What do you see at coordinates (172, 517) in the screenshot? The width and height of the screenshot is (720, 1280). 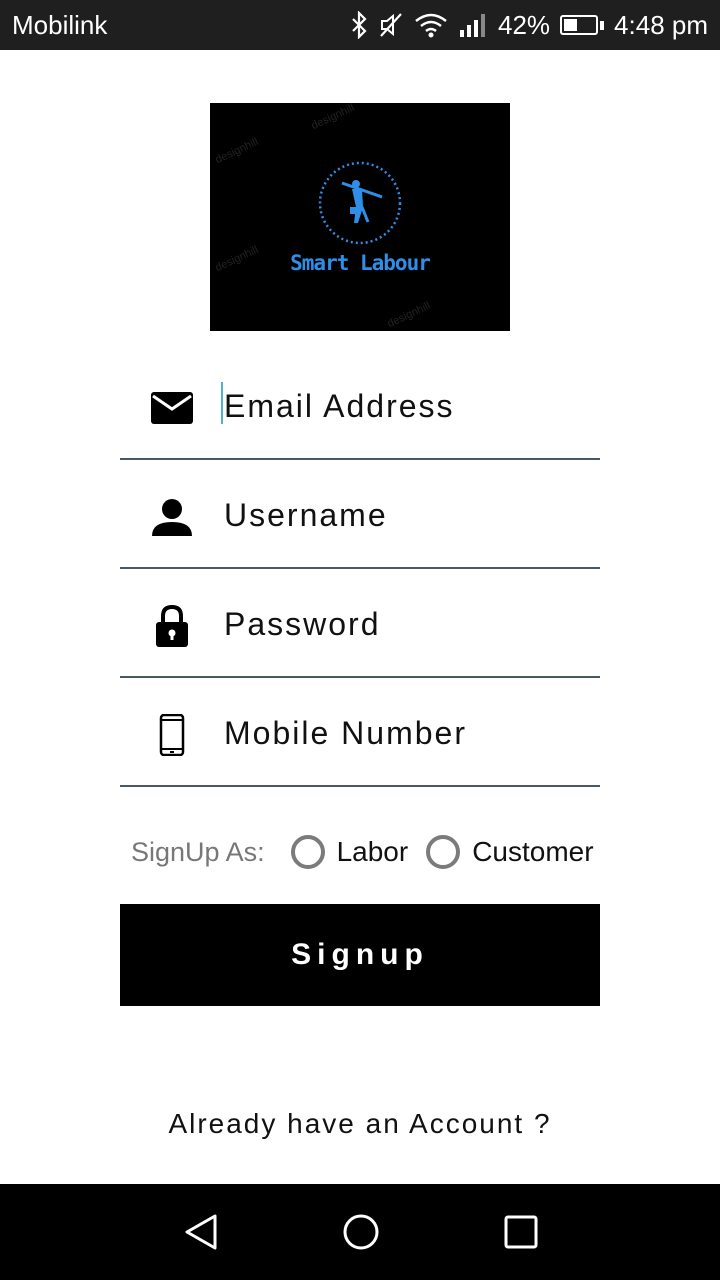 I see `person-icon` at bounding box center [172, 517].